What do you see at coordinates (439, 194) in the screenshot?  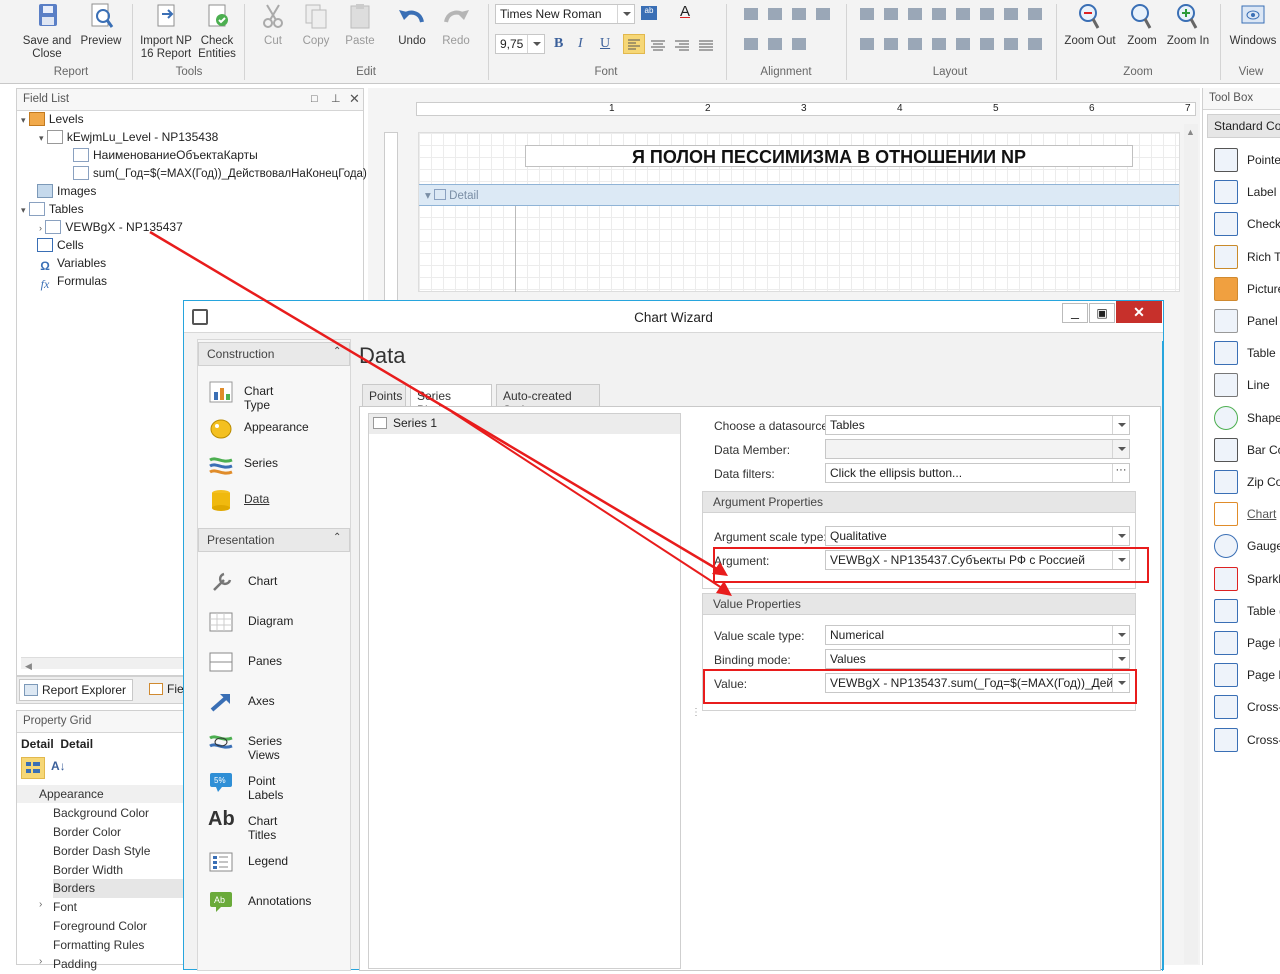 I see `band-icon` at bounding box center [439, 194].